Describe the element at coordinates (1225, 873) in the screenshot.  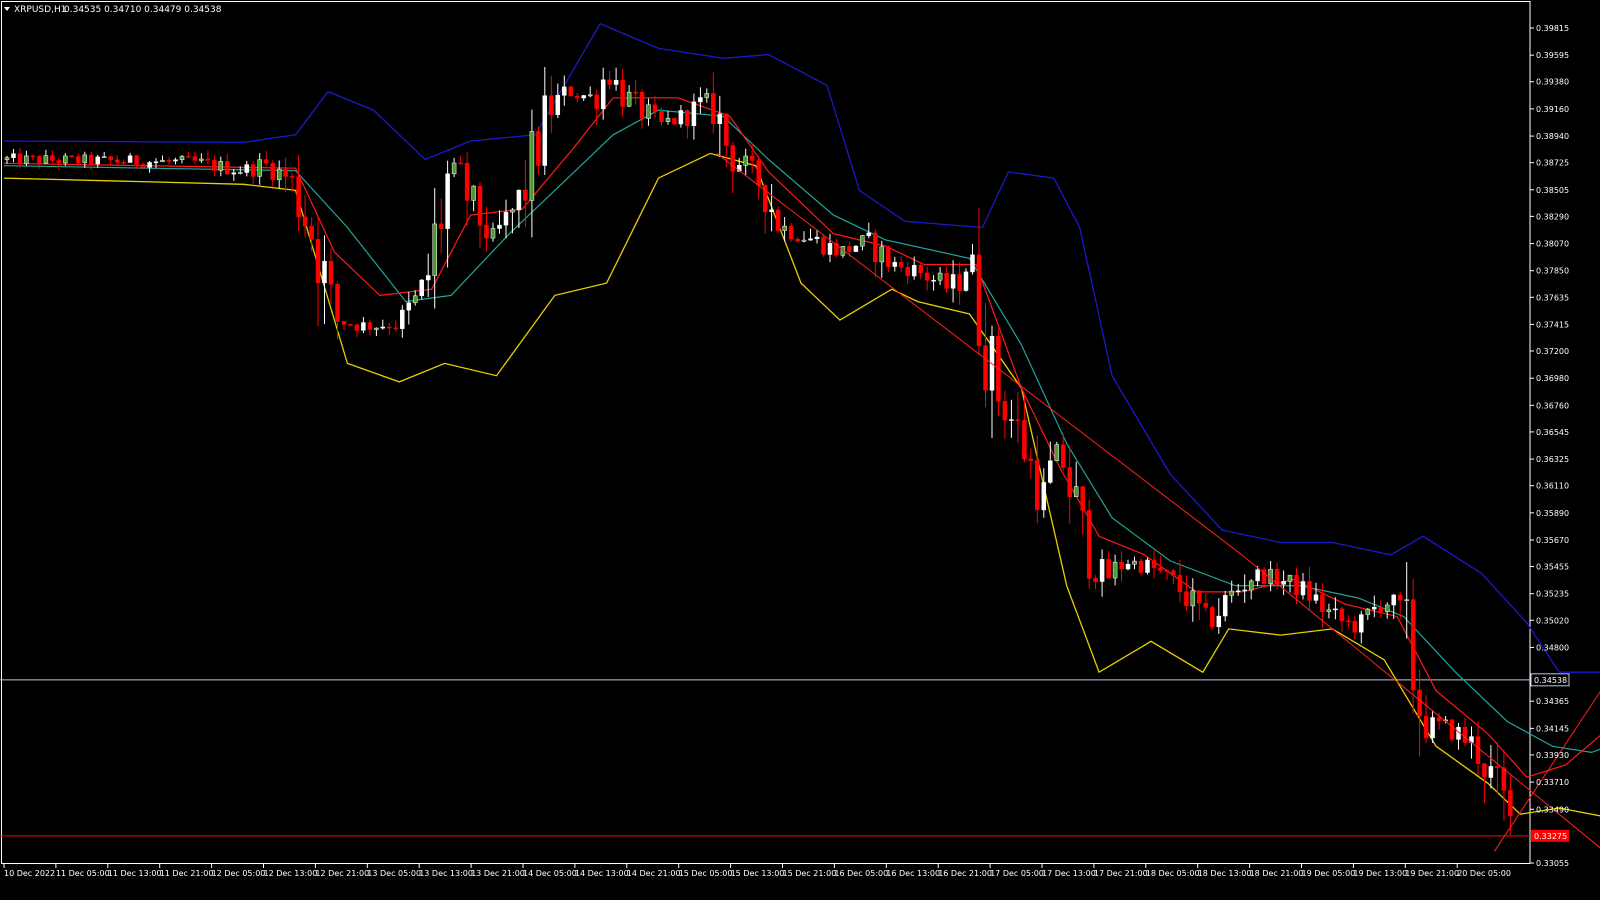
I see `x-tick-label: 18 Dec 13:00` at that location.